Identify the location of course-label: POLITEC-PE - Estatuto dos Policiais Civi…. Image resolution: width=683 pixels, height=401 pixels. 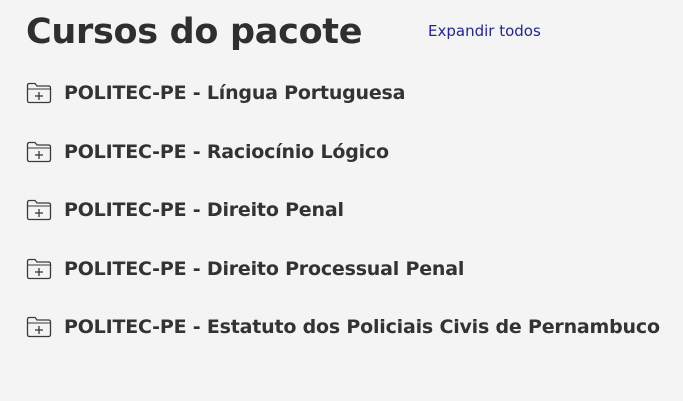
(362, 327).